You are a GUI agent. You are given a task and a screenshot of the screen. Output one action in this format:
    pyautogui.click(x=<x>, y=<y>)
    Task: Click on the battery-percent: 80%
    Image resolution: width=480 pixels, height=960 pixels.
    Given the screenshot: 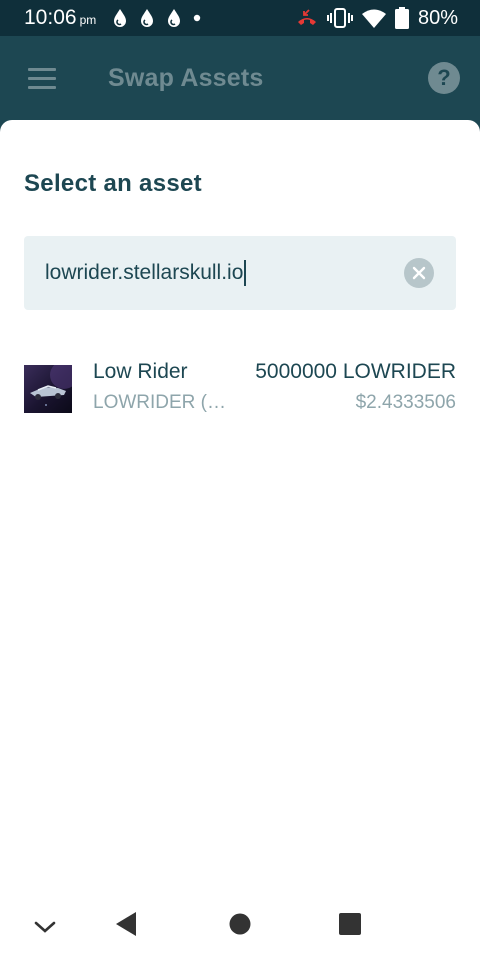 What is the action you would take?
    pyautogui.click(x=437, y=17)
    